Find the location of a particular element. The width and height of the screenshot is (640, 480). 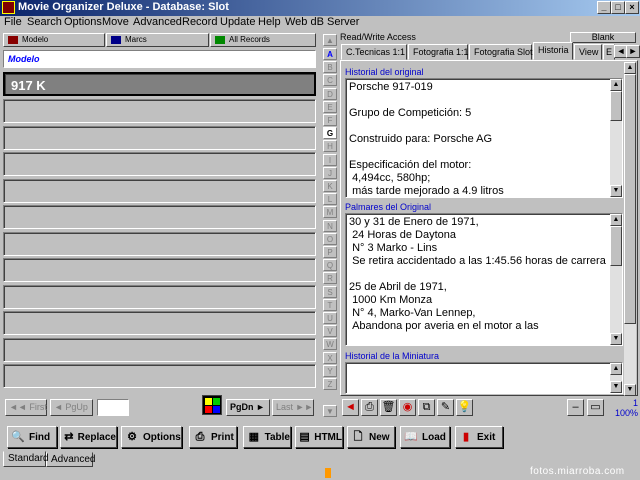

alpha-index-i: I is located at coordinates (330, 159).